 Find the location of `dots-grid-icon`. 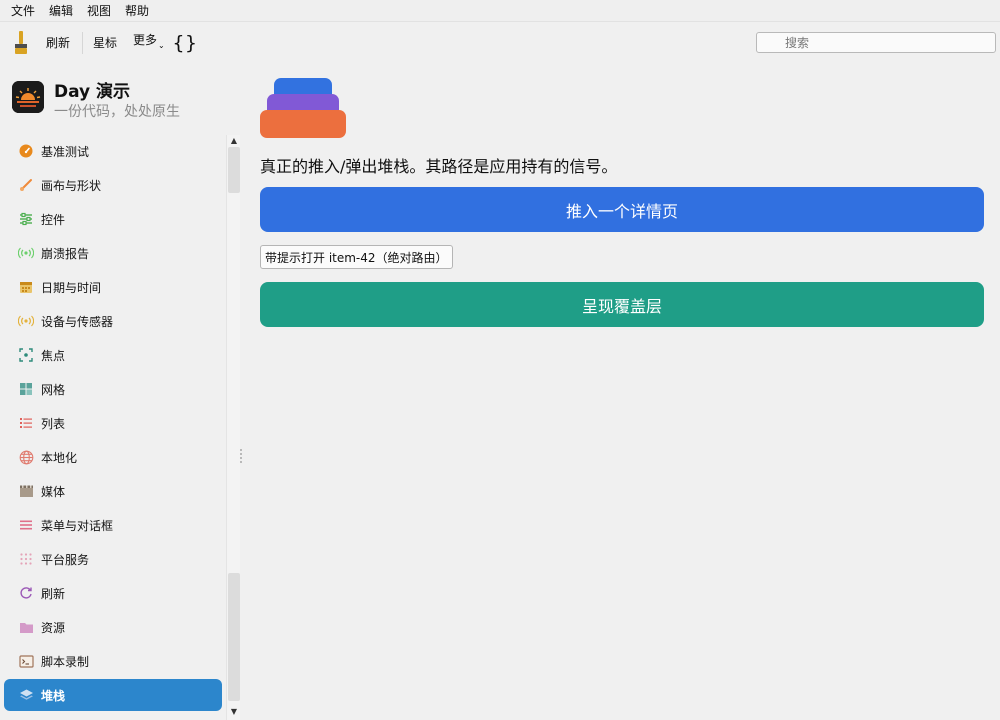

dots-grid-icon is located at coordinates (26, 559).